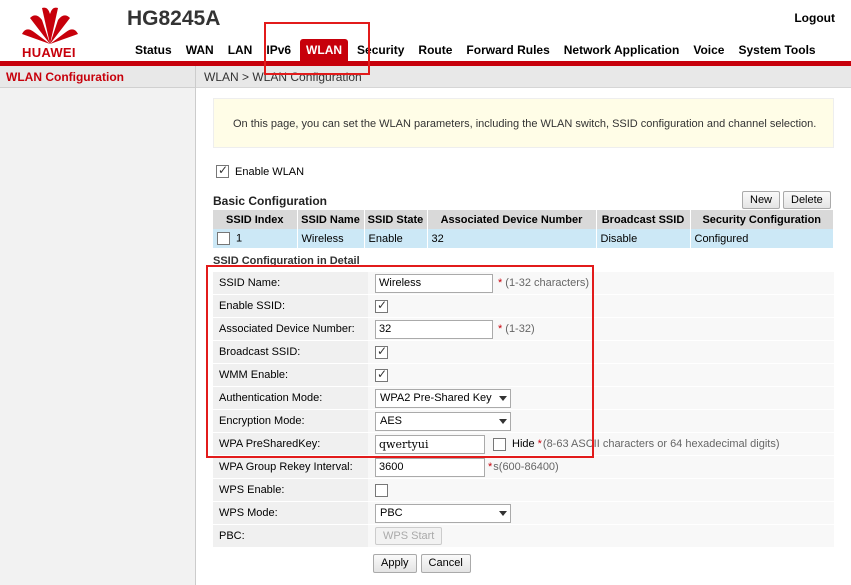  Describe the element at coordinates (290, 306) in the screenshot. I see `enable-ssid-label: Enable SSID:` at that location.